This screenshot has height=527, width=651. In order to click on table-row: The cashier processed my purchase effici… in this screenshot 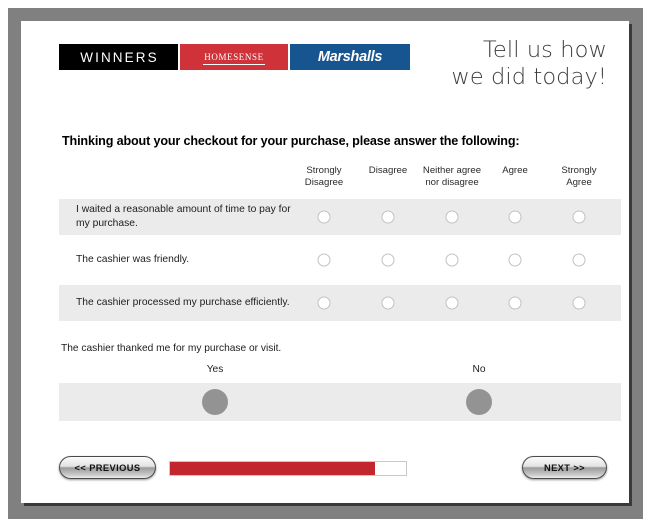, I will do `click(340, 303)`.